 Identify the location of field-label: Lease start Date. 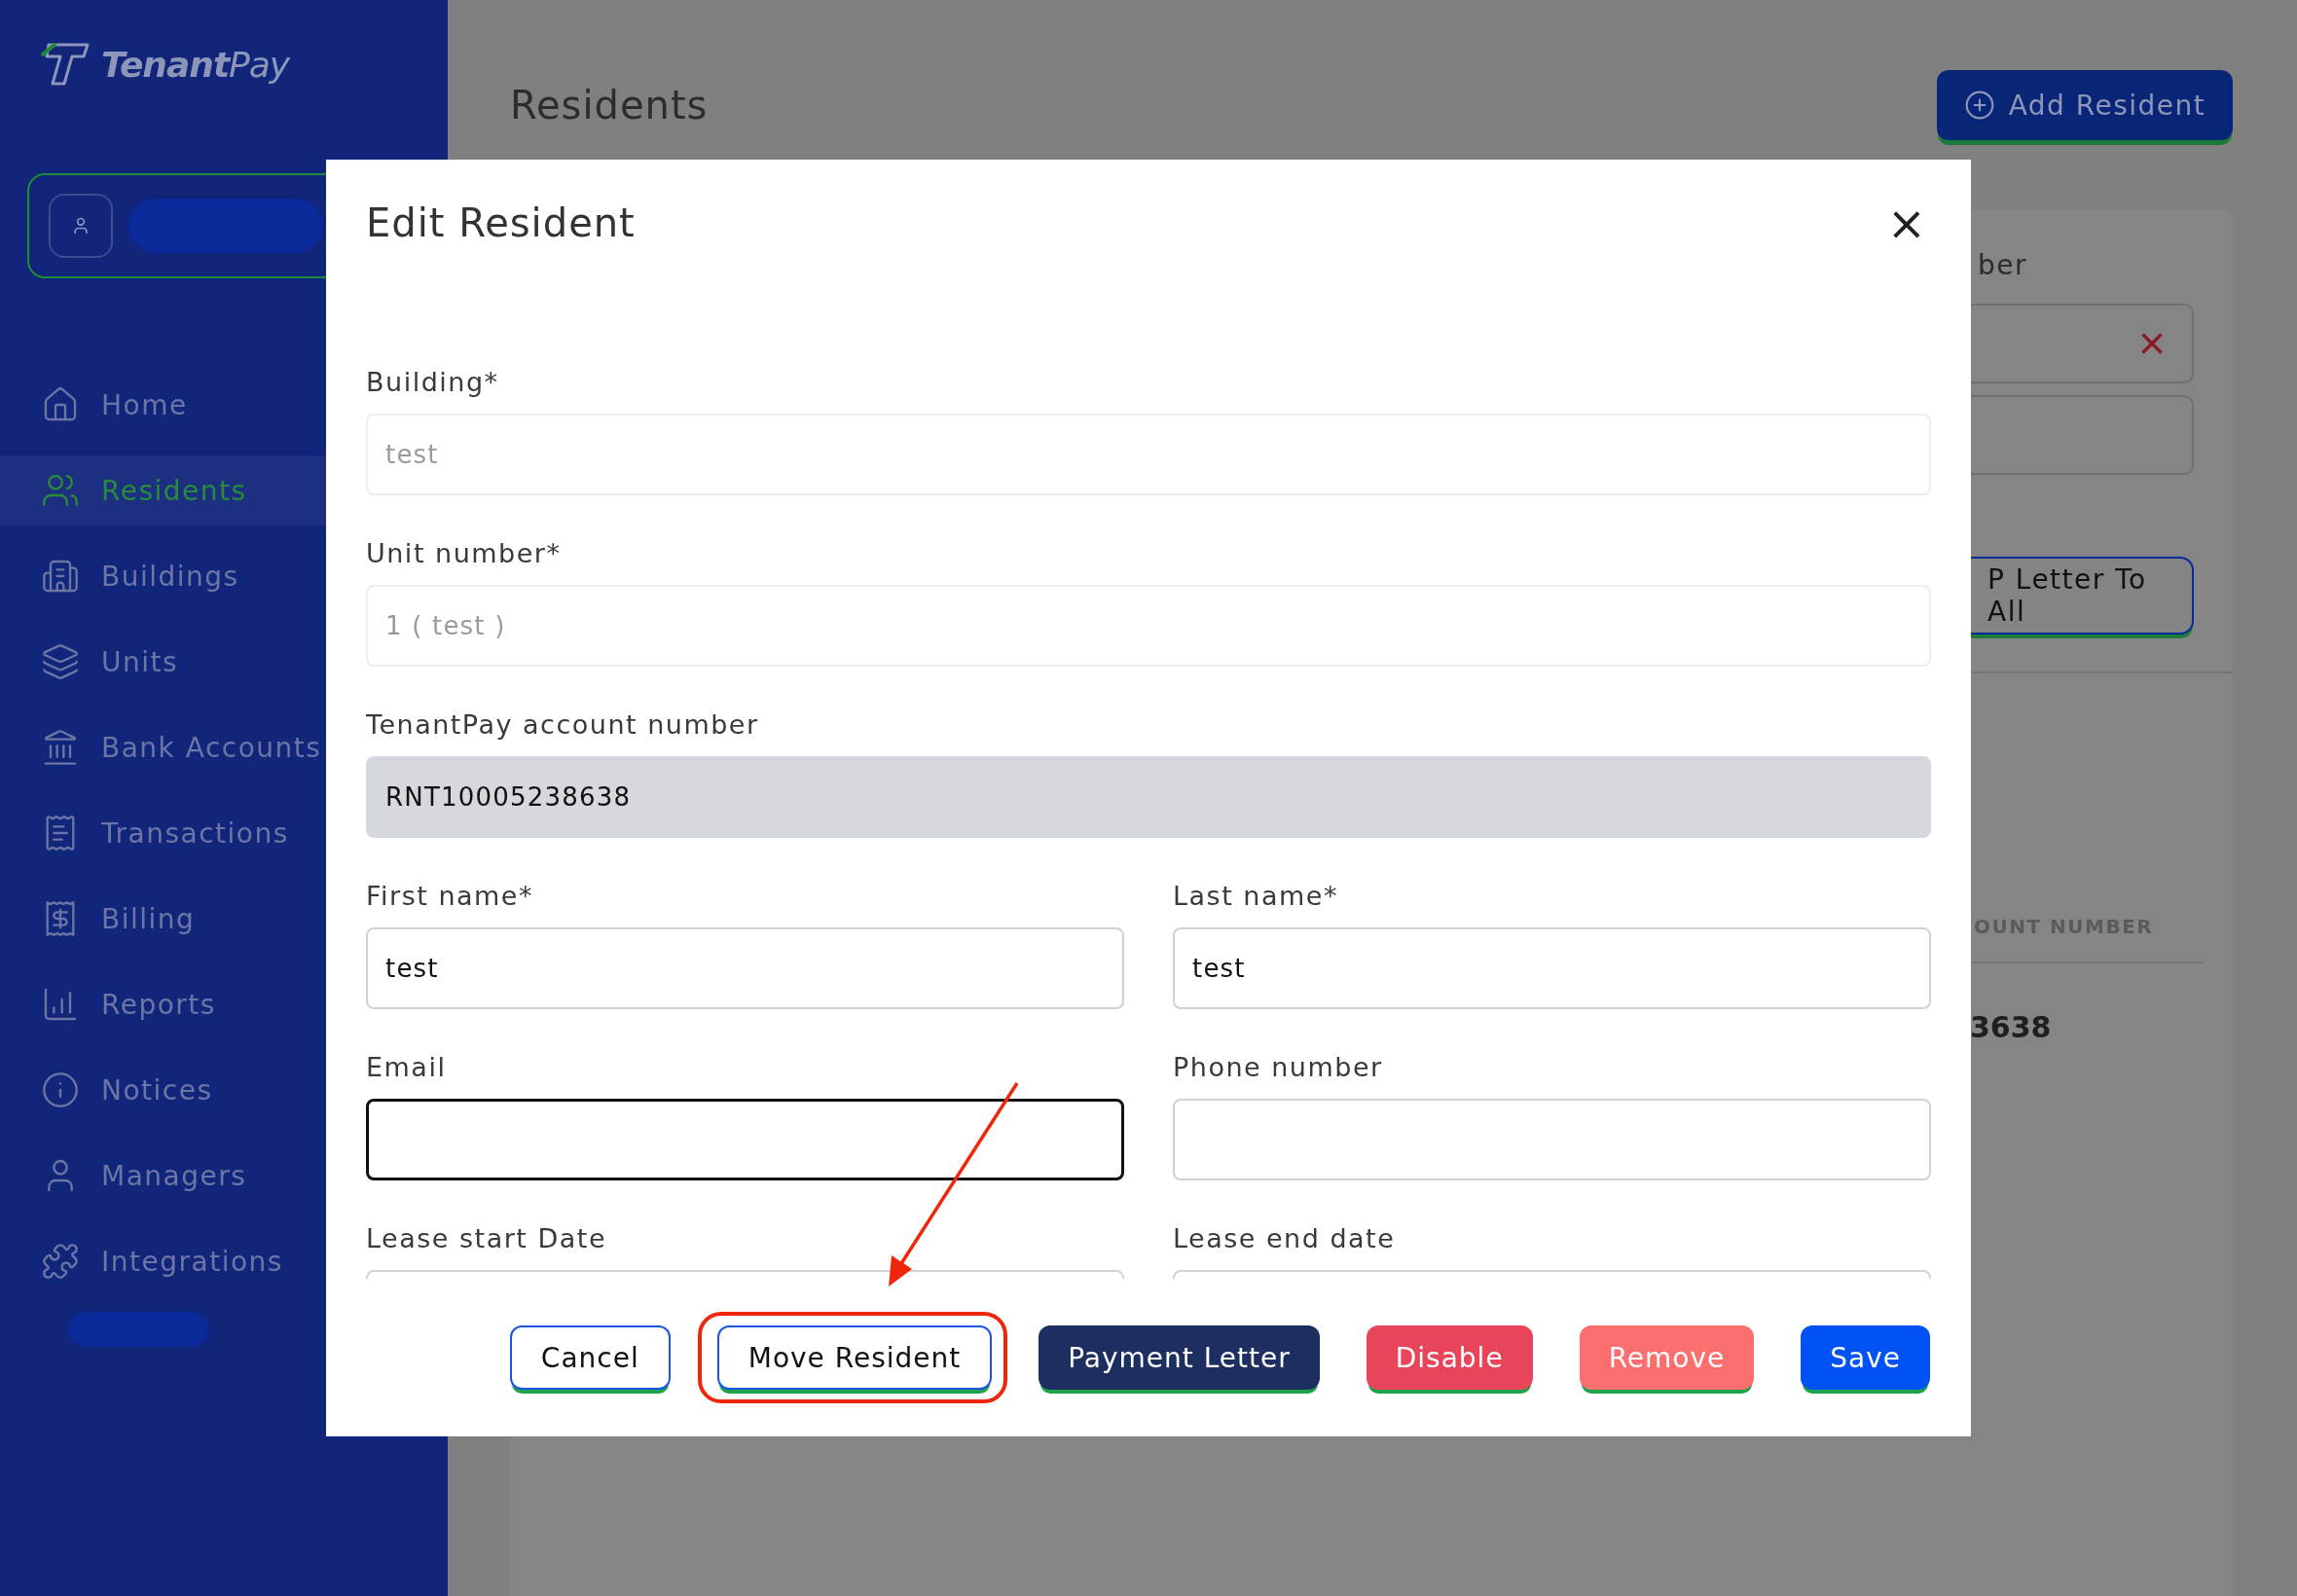
(486, 1239).